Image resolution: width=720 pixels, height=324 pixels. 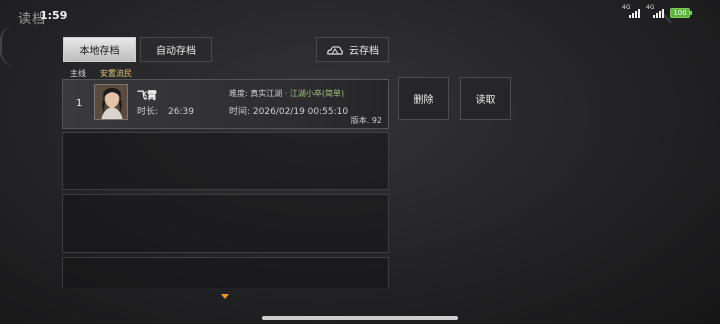 I want to click on tab-cloud-saves: 云存档, so click(x=352, y=49).